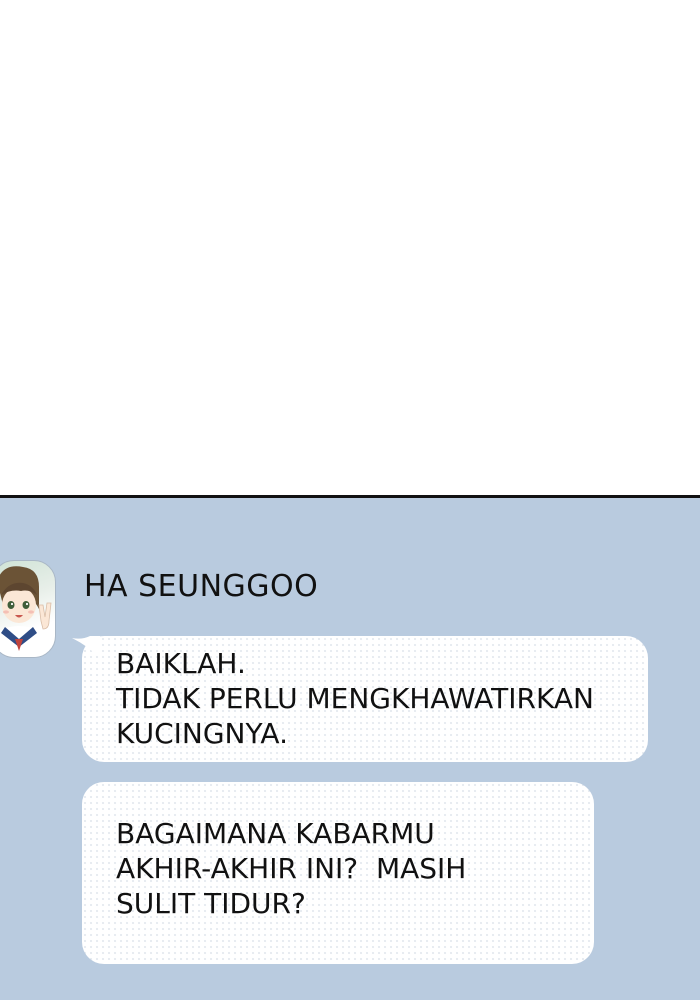 This screenshot has height=1000, width=700. What do you see at coordinates (355, 698) in the screenshot?
I see `message-line: TIDAK PERLU MENGKHAWATIRKAN` at bounding box center [355, 698].